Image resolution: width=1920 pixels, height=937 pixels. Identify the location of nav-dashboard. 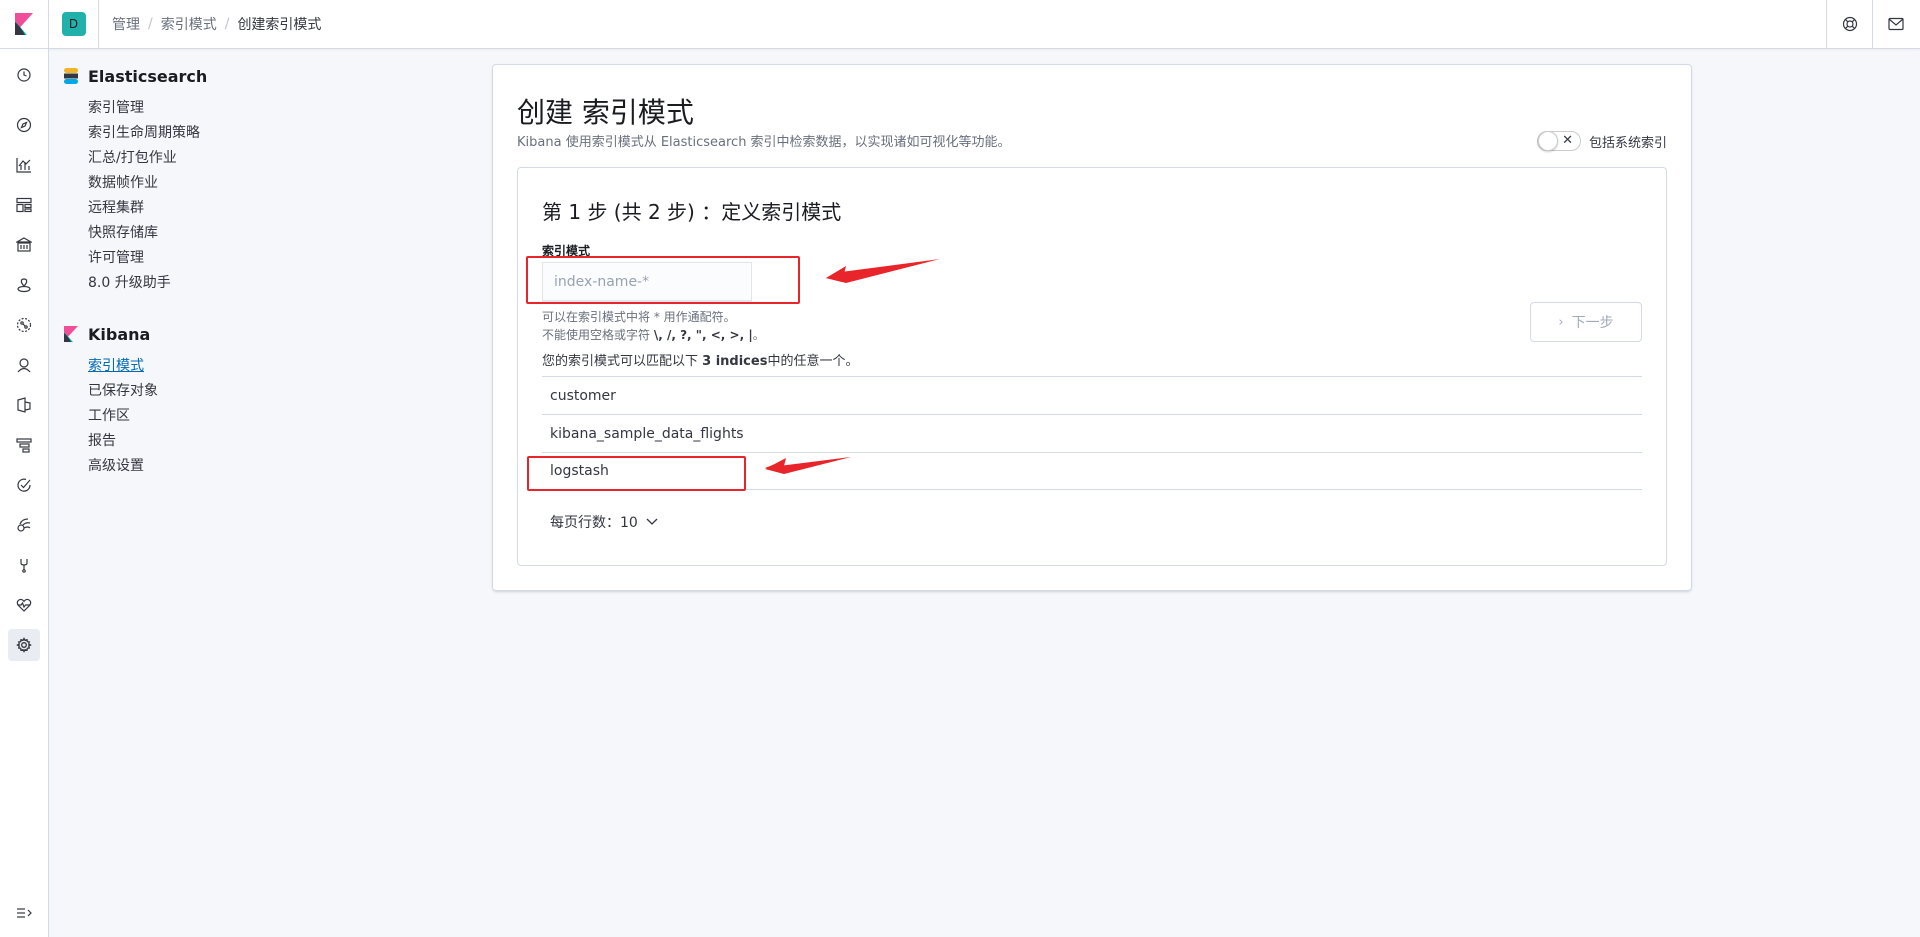
(24, 205).